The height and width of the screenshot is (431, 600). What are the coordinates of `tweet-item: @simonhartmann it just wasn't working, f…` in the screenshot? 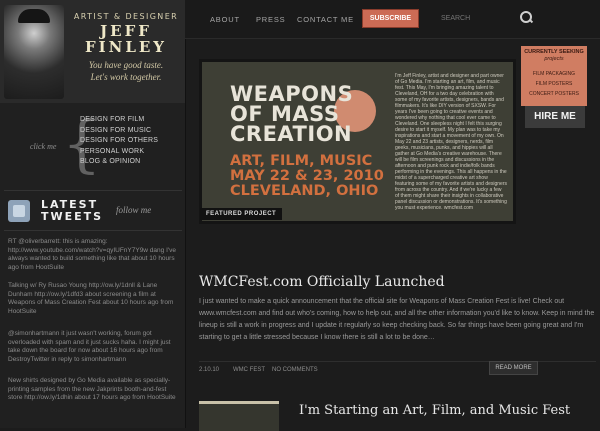 It's located at (89, 346).